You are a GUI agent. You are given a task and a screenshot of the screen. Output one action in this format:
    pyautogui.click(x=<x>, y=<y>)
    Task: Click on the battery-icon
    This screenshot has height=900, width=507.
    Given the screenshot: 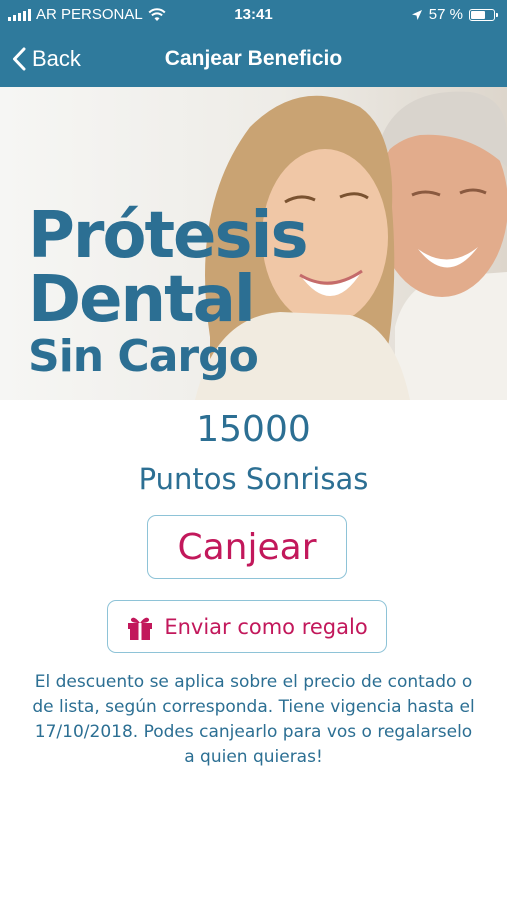 What is the action you would take?
    pyautogui.click(x=483, y=14)
    